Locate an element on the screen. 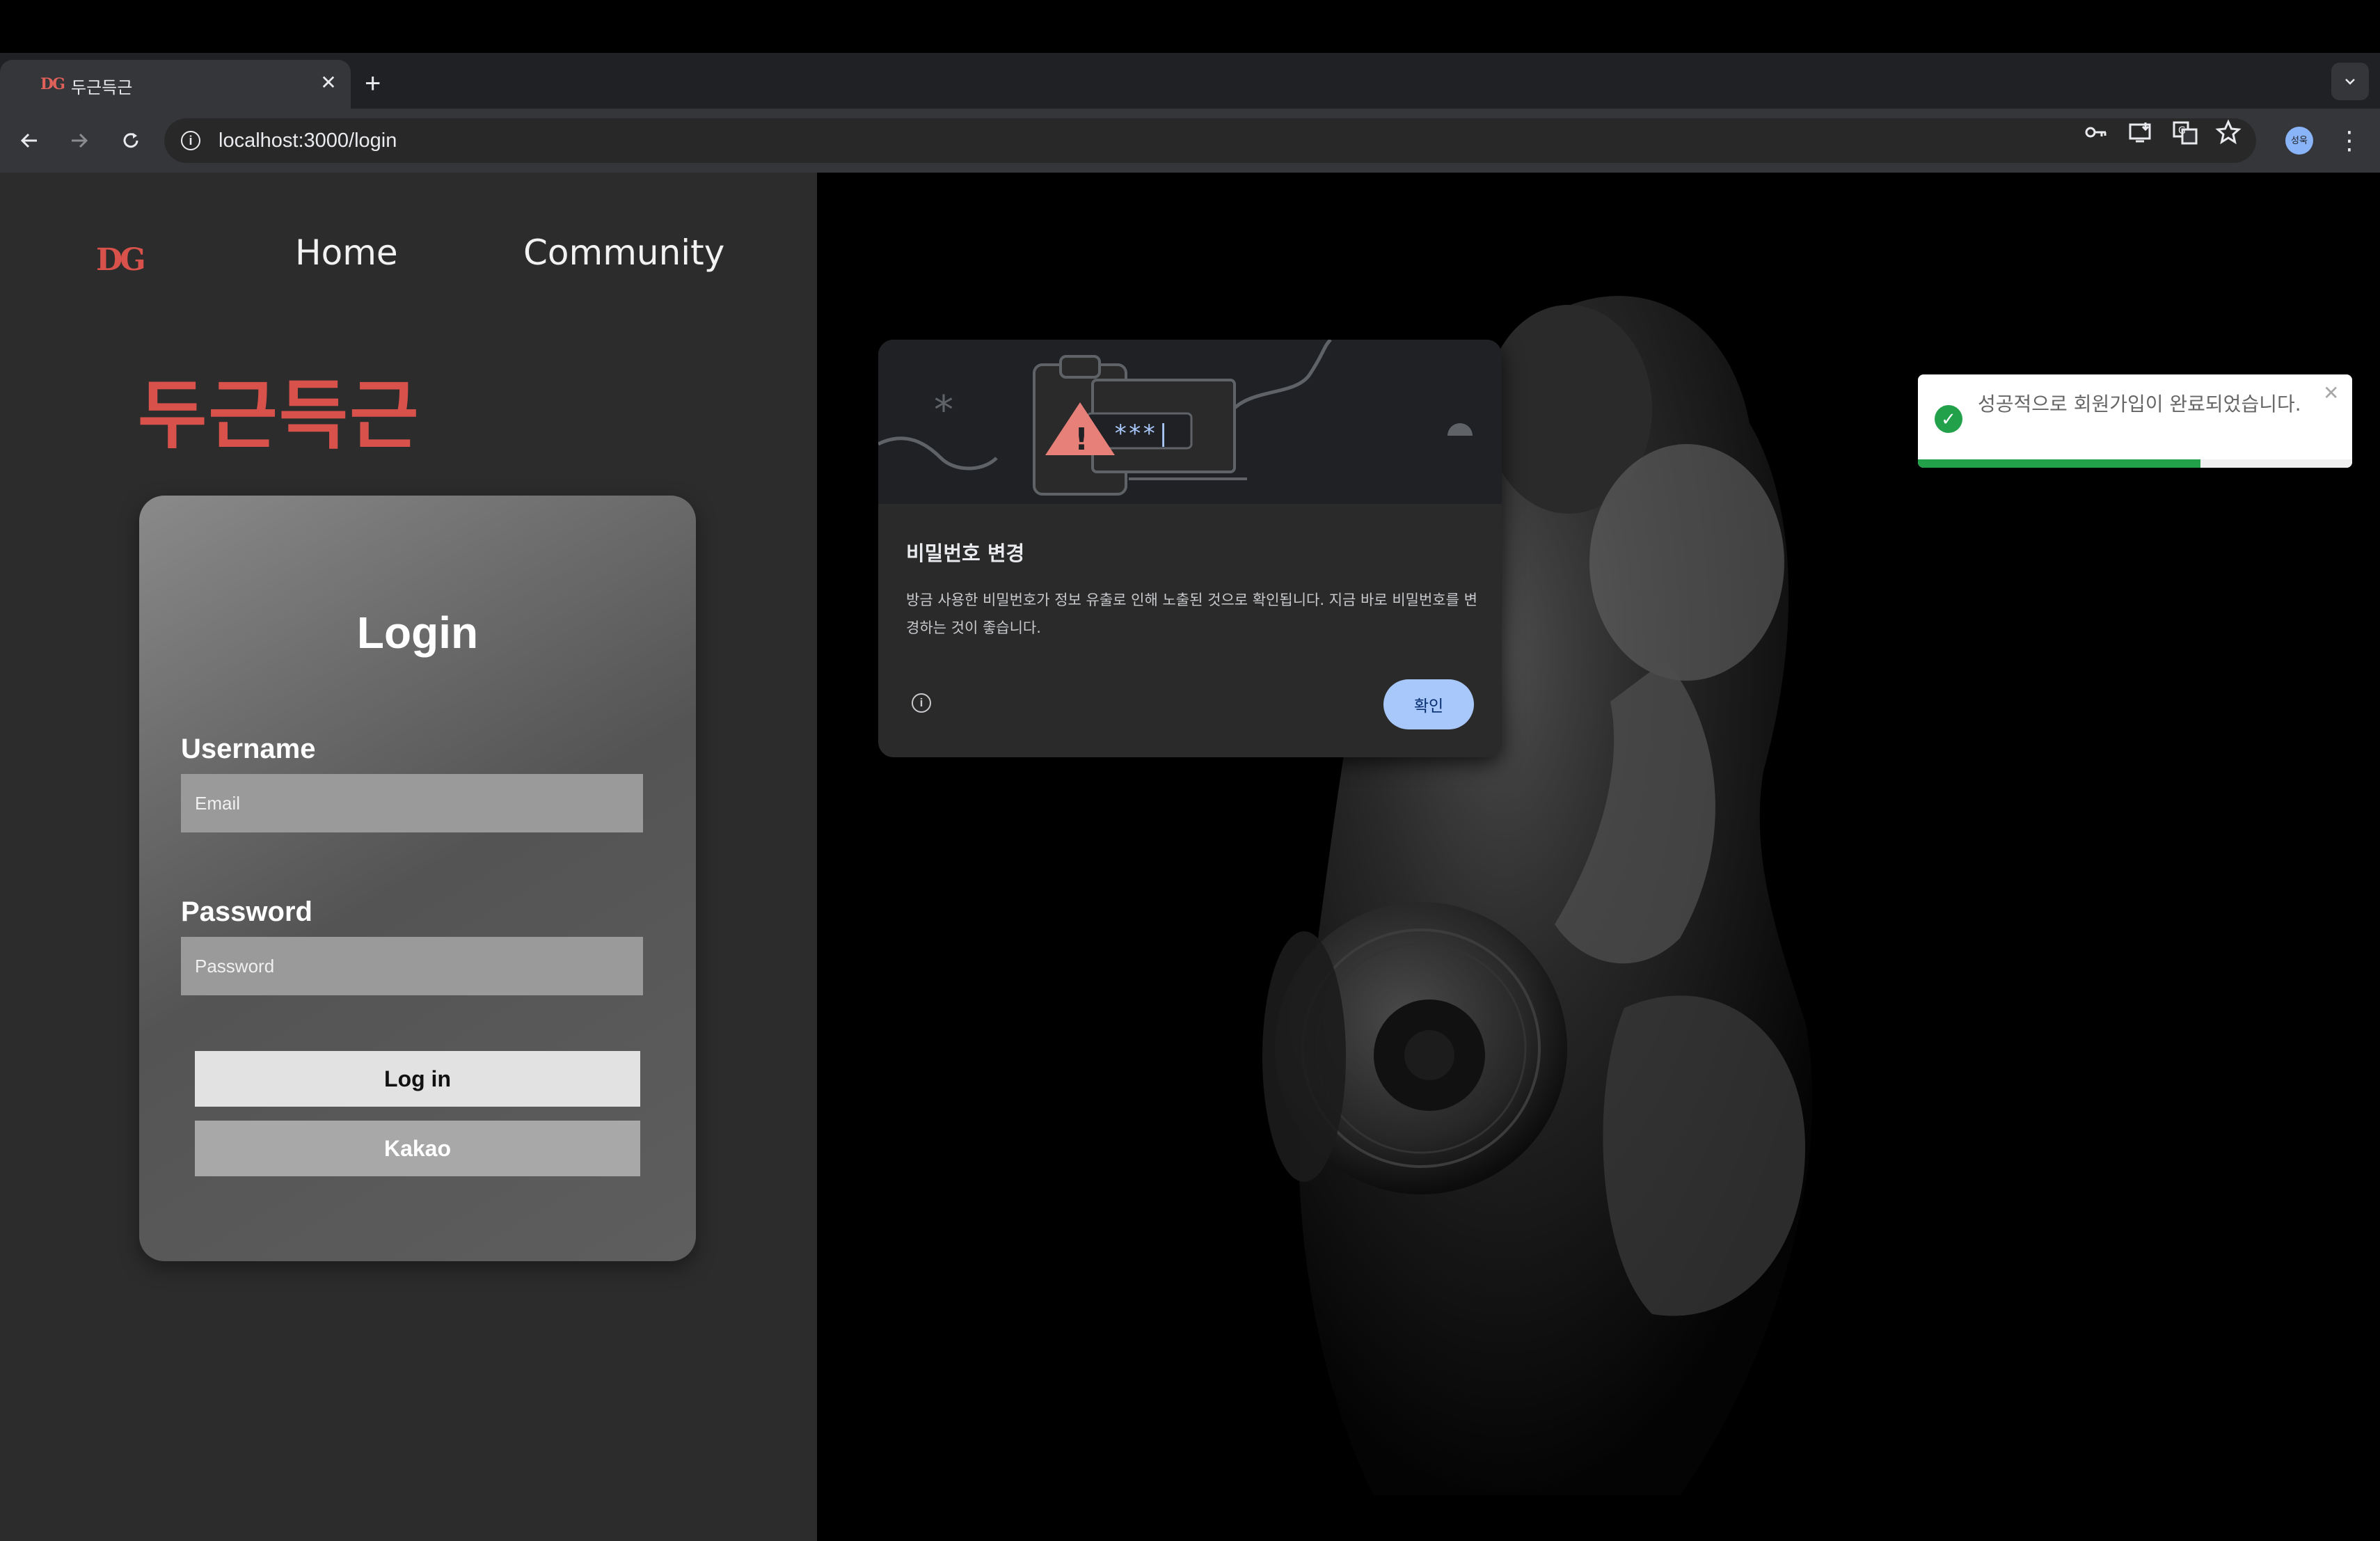 The width and height of the screenshot is (2380, 1541). bookmark-star-icon is located at coordinates (2228, 132).